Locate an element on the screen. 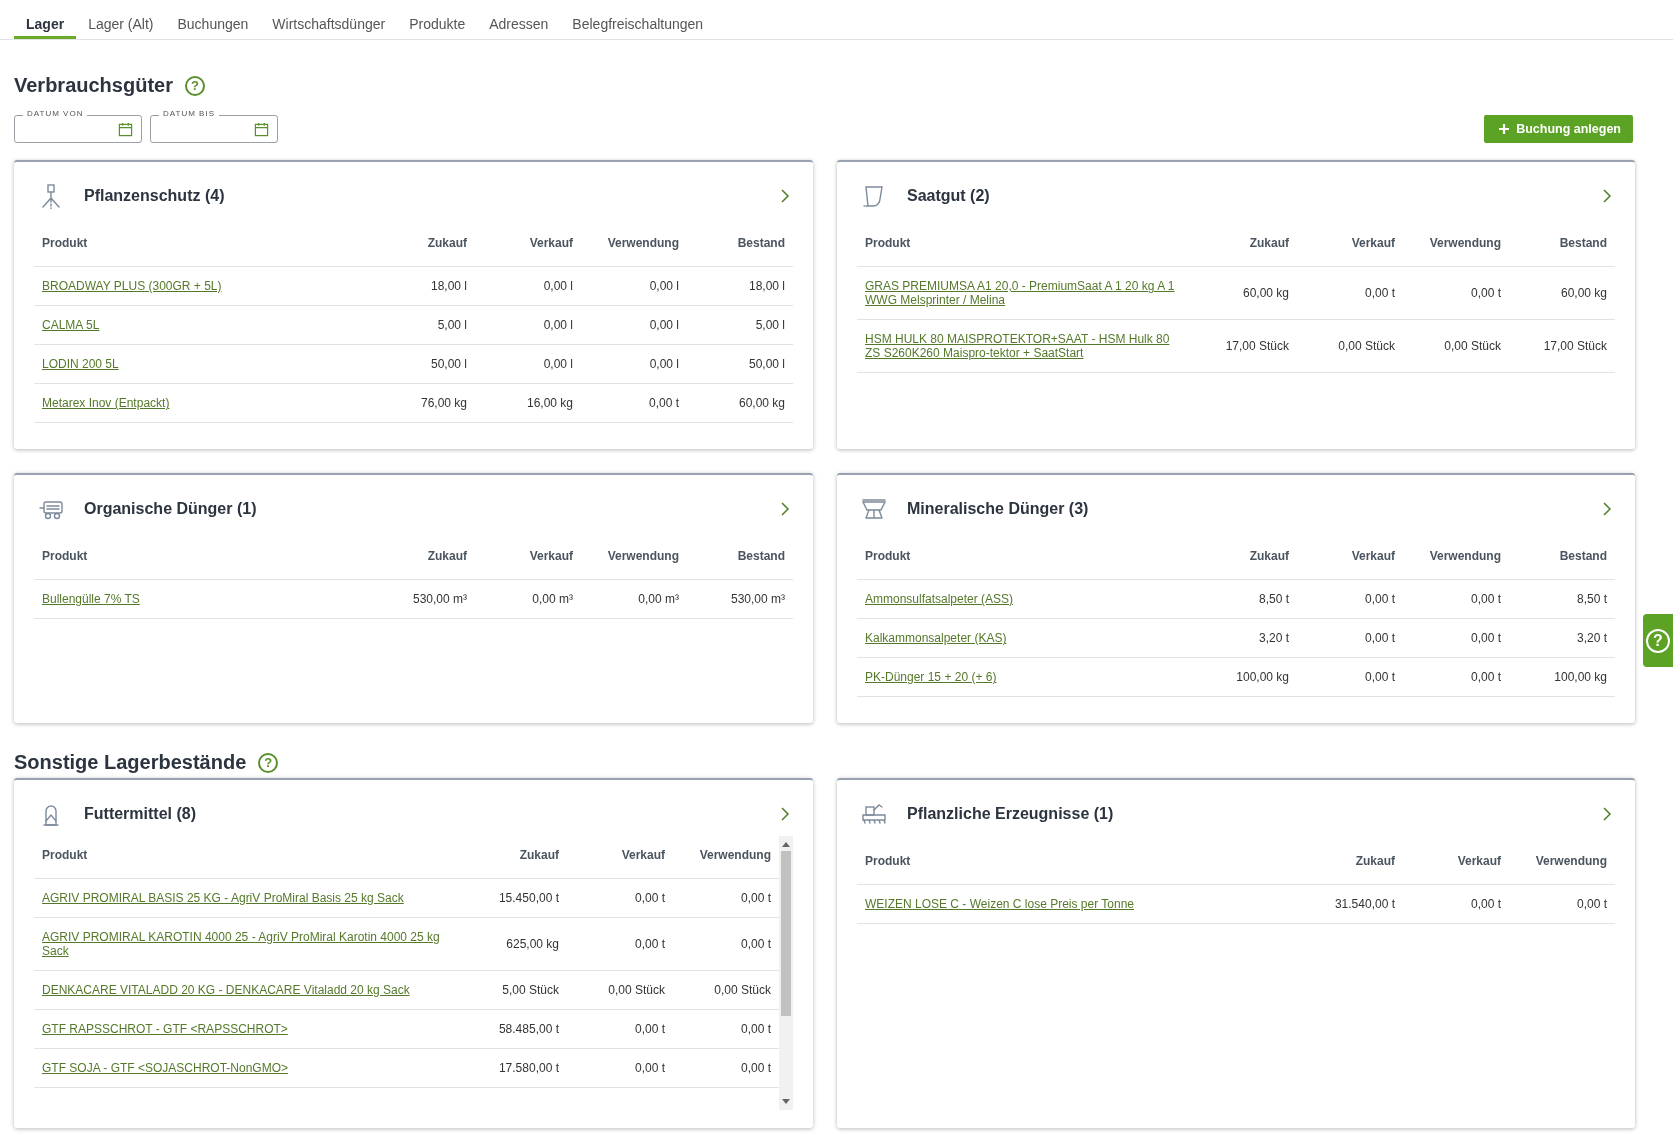 The width and height of the screenshot is (1673, 1144). product-link: DENKACARE VITALADD 20 KG - DENKACARE Vitaladd 20 kg Sack is located at coordinates (226, 990).